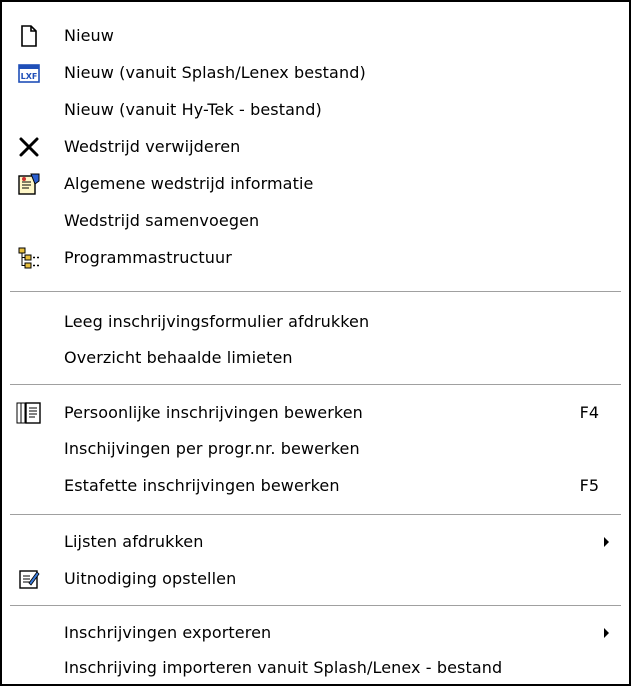 The image size is (631, 686). I want to click on menu-item-label: Lijsten afdrukken, so click(134, 541).